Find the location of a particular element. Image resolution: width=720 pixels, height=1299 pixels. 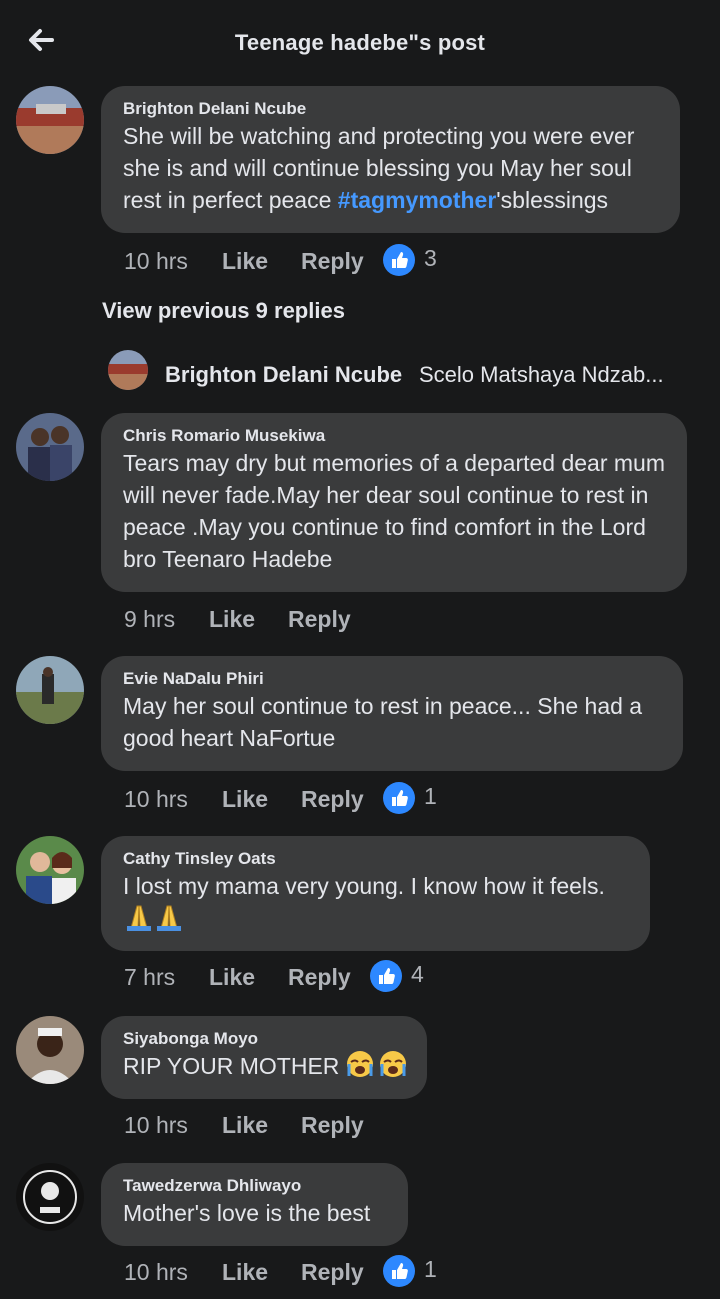

comment-actions: 9 hrs Like Reply is located at coordinates (324, 621).